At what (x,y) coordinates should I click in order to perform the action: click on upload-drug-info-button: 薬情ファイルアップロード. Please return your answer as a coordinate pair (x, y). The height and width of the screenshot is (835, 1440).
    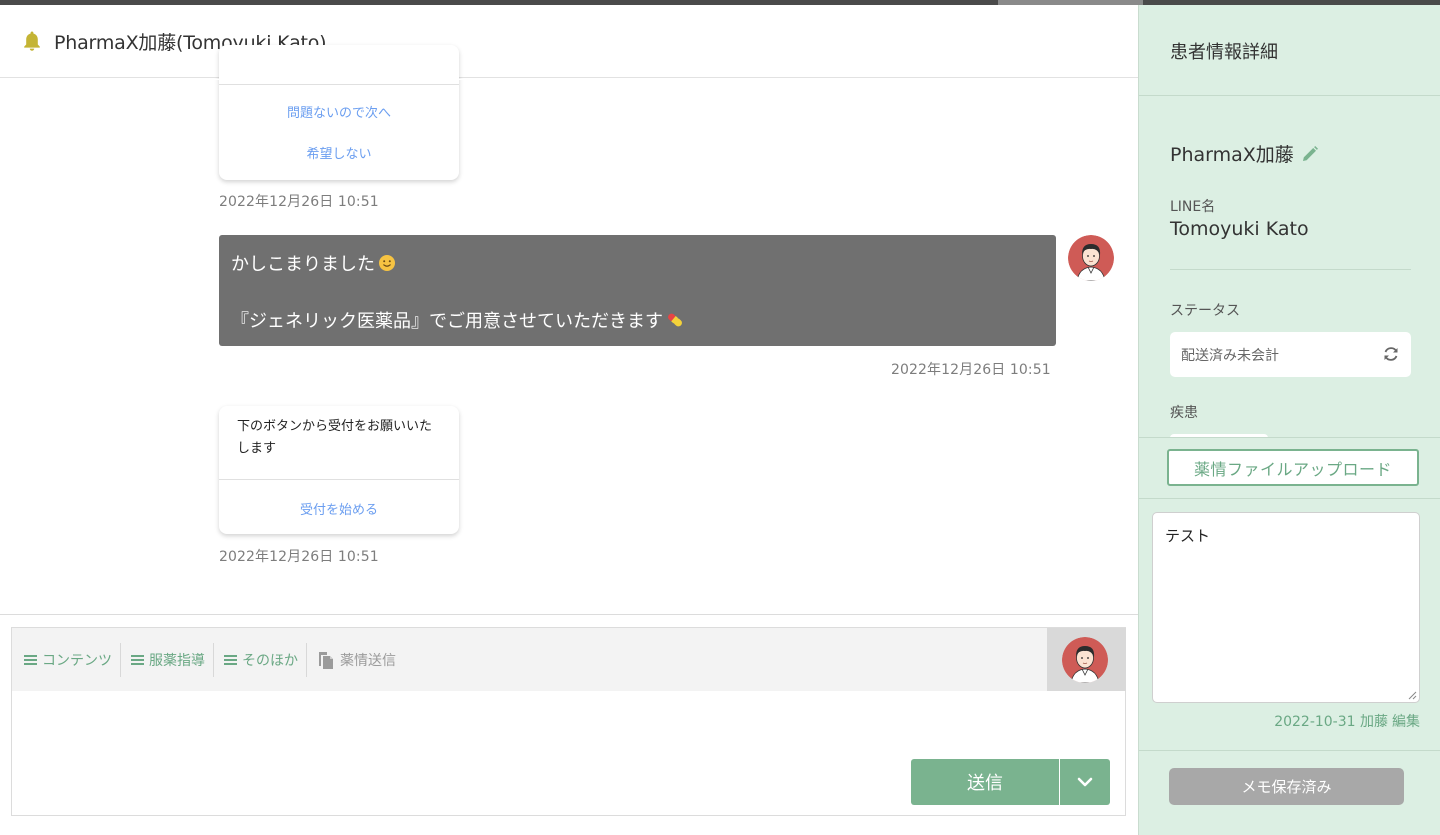
    Looking at the image, I should click on (1293, 467).